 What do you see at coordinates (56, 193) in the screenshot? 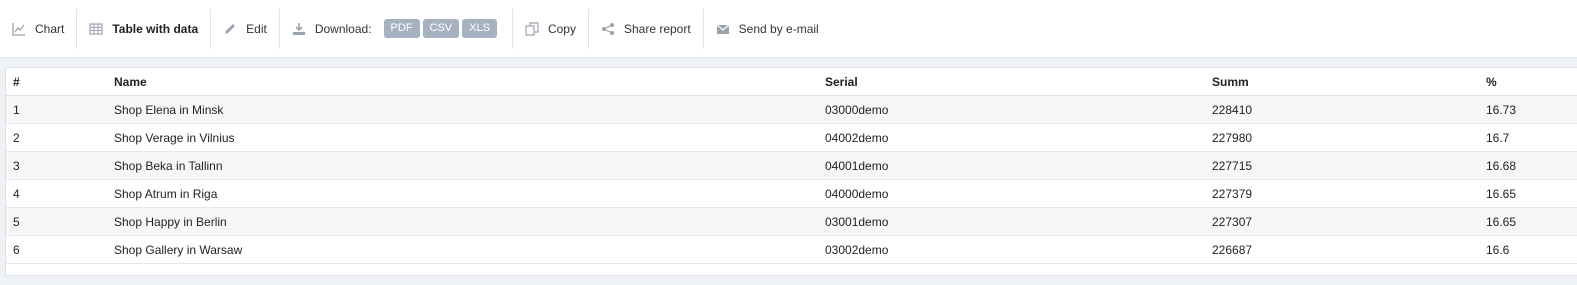
I see `cell-number: 4` at bounding box center [56, 193].